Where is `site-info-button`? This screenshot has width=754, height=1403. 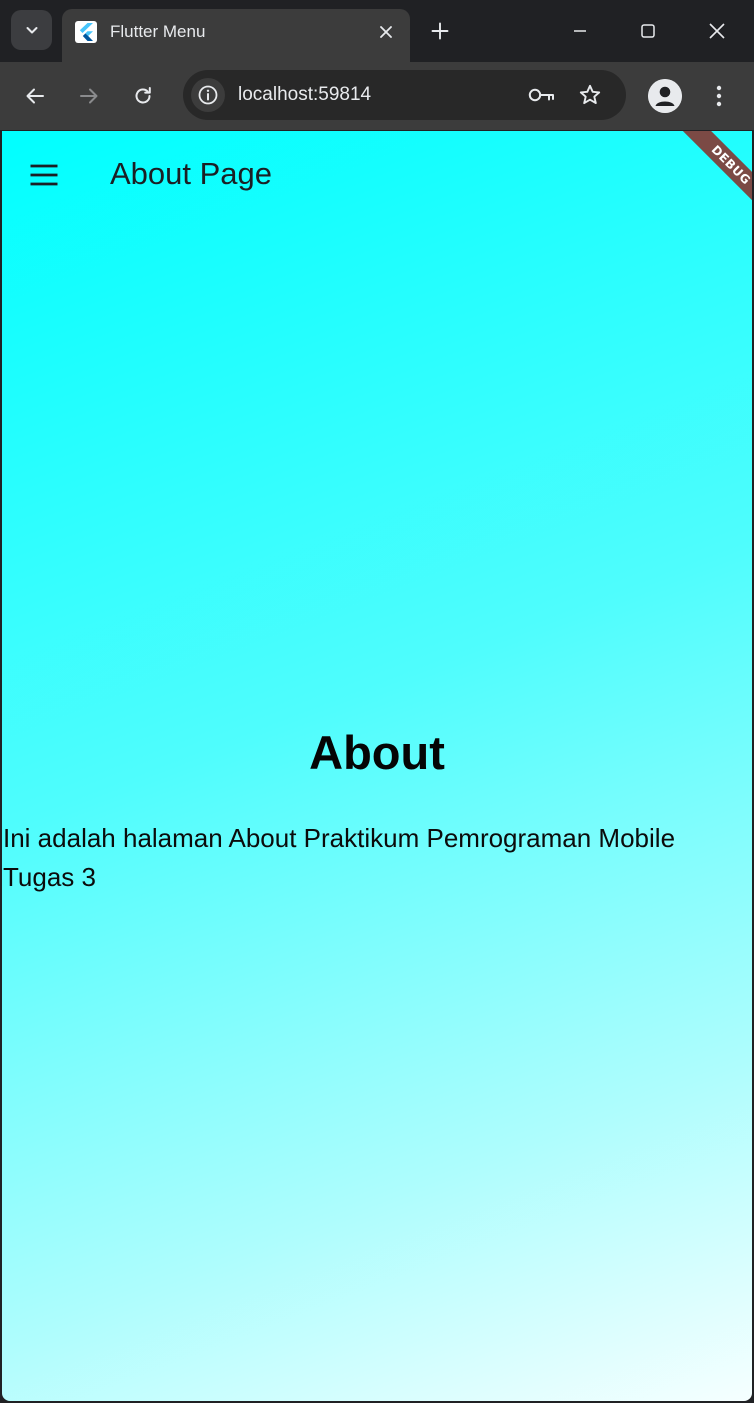
site-info-button is located at coordinates (208, 95).